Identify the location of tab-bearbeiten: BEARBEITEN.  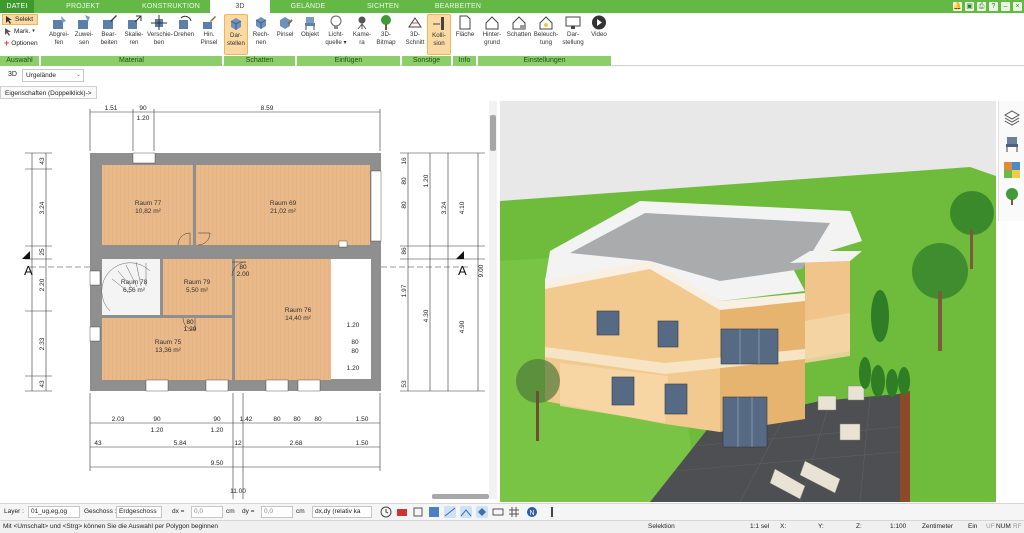
(458, 6).